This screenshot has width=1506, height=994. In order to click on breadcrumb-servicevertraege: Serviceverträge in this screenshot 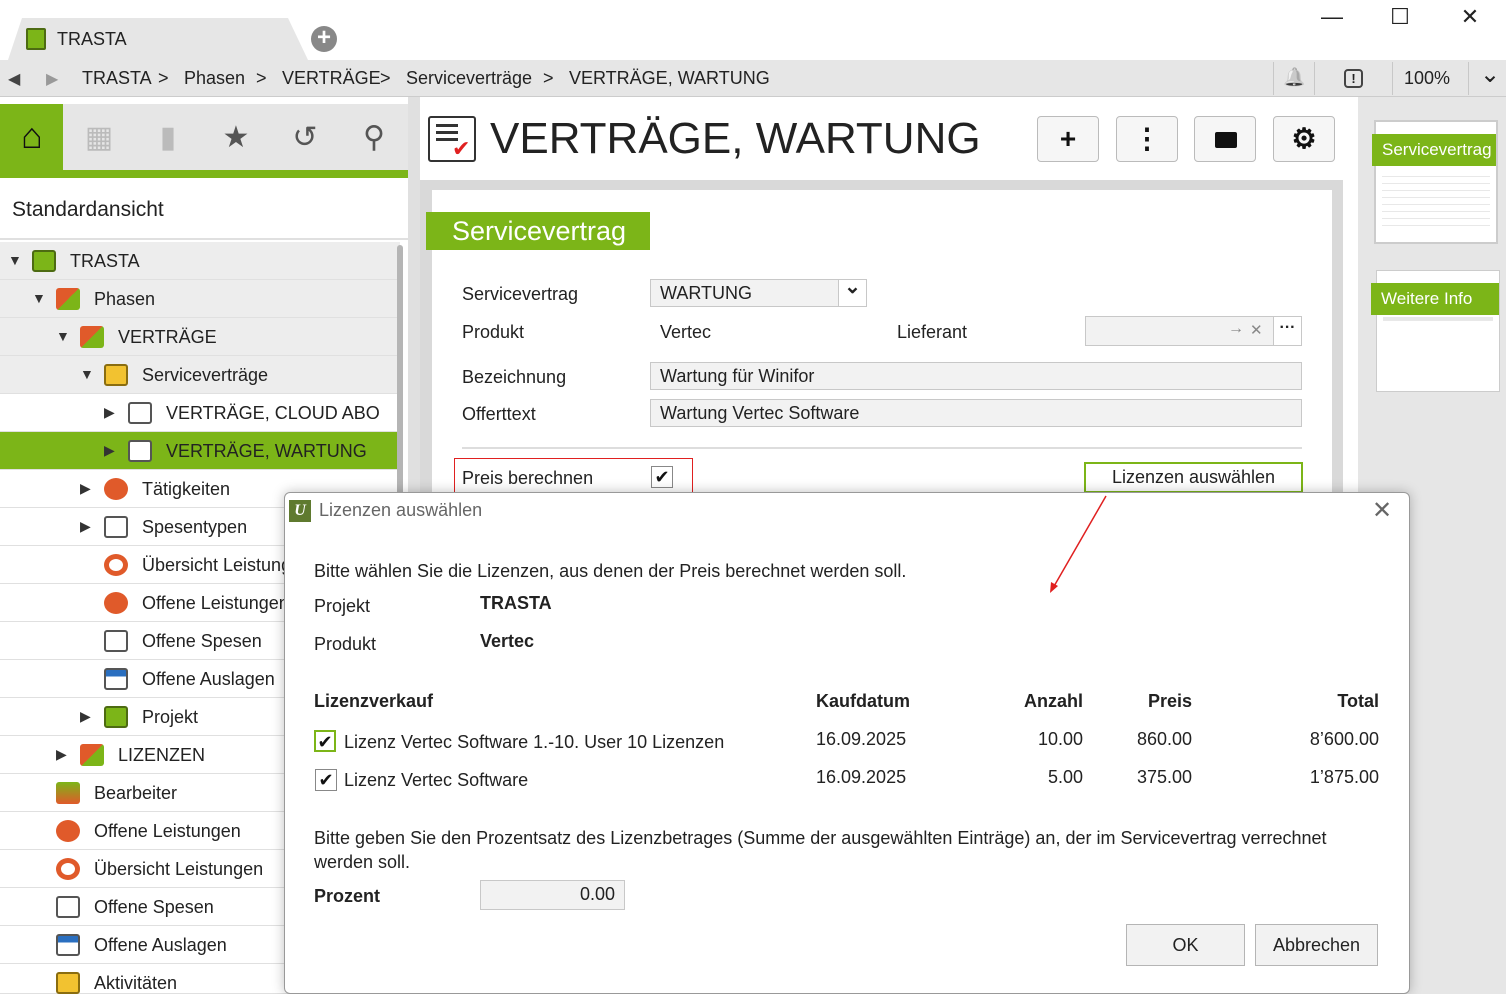, I will do `click(469, 78)`.